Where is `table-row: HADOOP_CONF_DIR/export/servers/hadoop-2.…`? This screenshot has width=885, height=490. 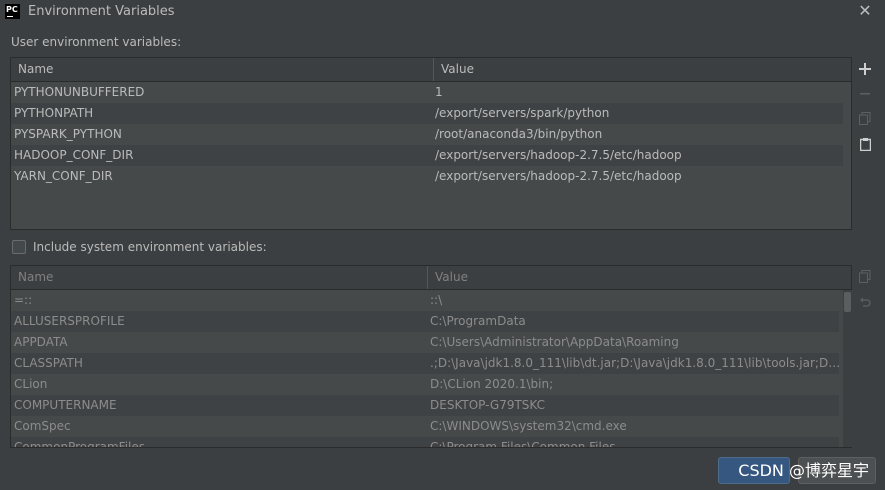
table-row: HADOOP_CONF_DIR/export/servers/hadoop-2.… is located at coordinates (427, 155).